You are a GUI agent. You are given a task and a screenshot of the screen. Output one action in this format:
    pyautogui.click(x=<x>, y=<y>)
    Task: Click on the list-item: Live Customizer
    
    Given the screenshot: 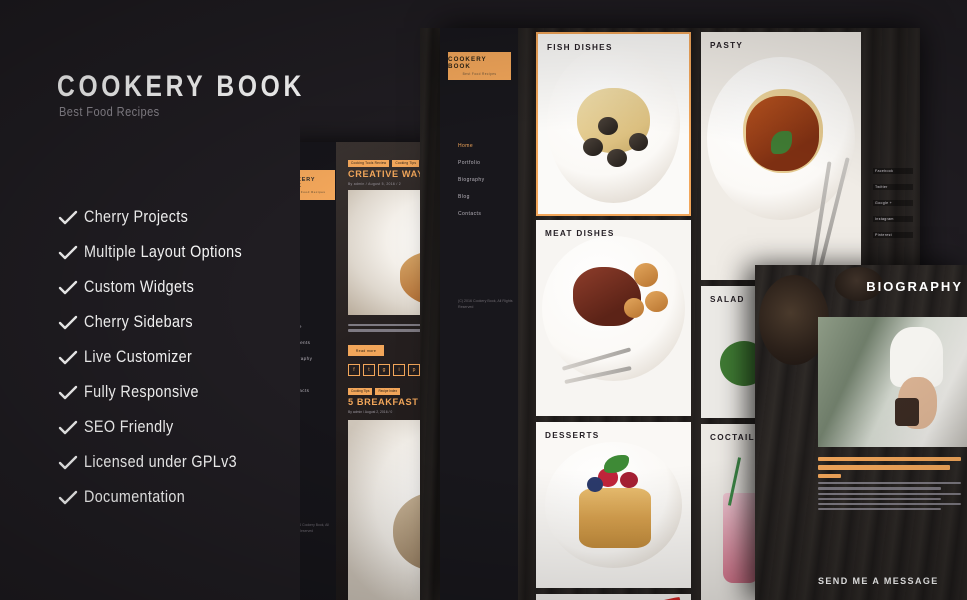 What is the action you would take?
    pyautogui.click(x=183, y=357)
    